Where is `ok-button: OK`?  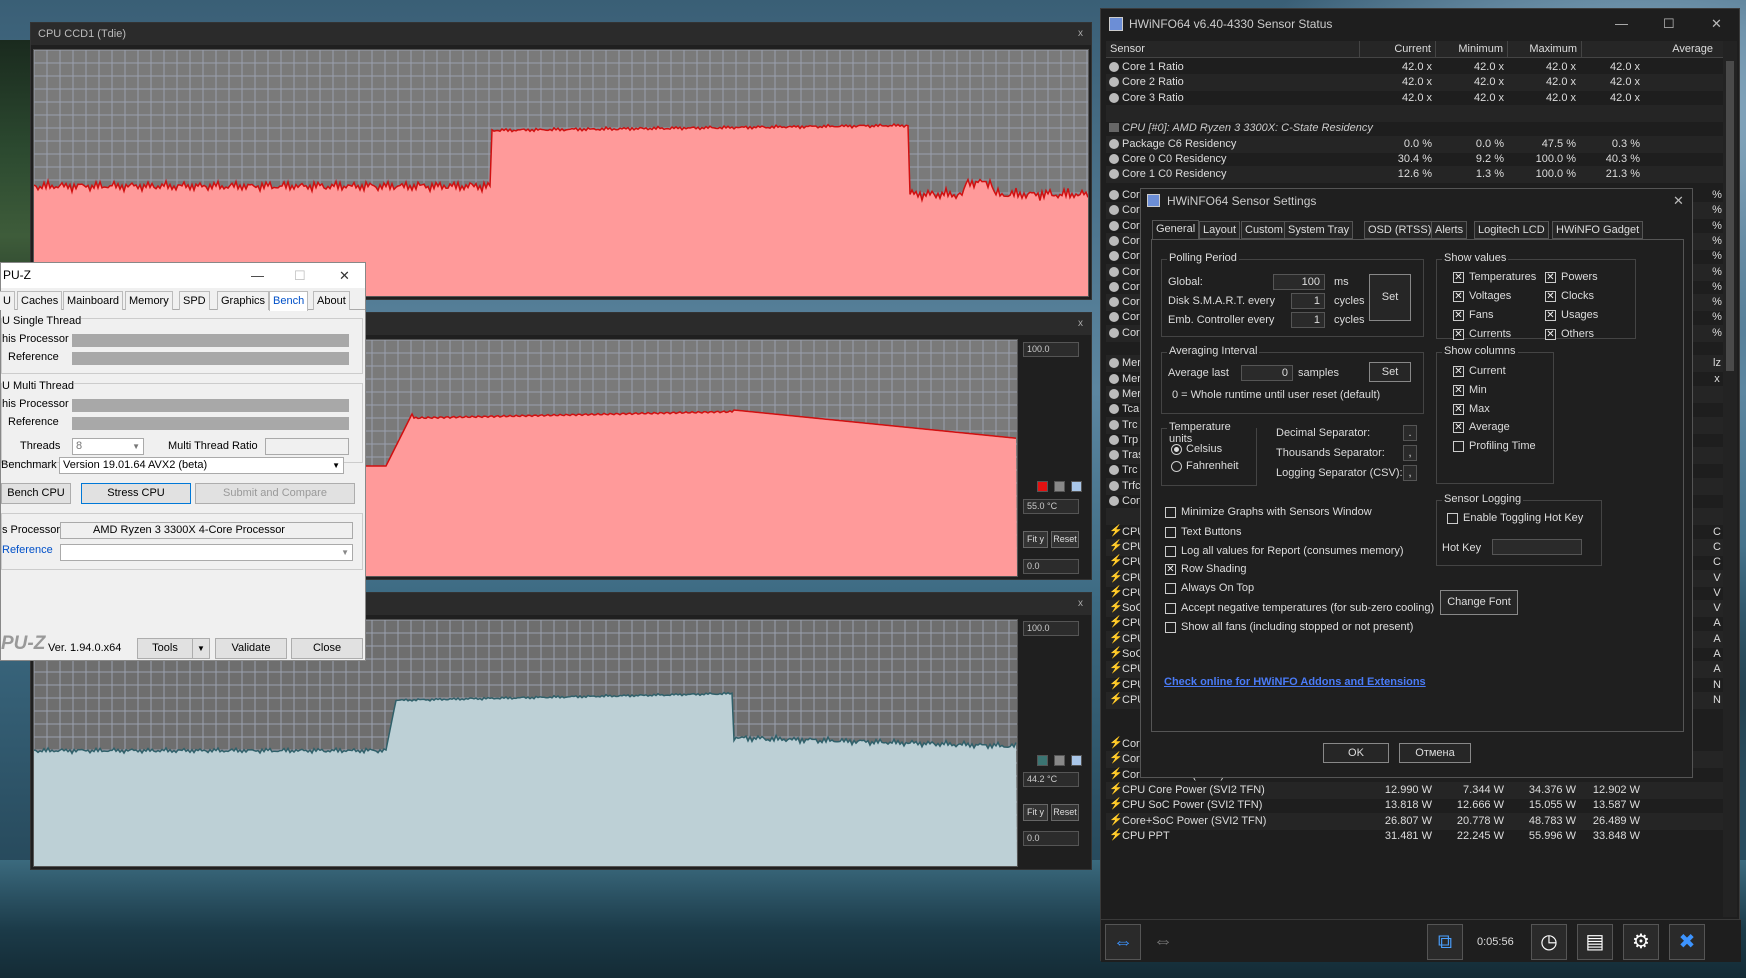
ok-button: OK is located at coordinates (1356, 753).